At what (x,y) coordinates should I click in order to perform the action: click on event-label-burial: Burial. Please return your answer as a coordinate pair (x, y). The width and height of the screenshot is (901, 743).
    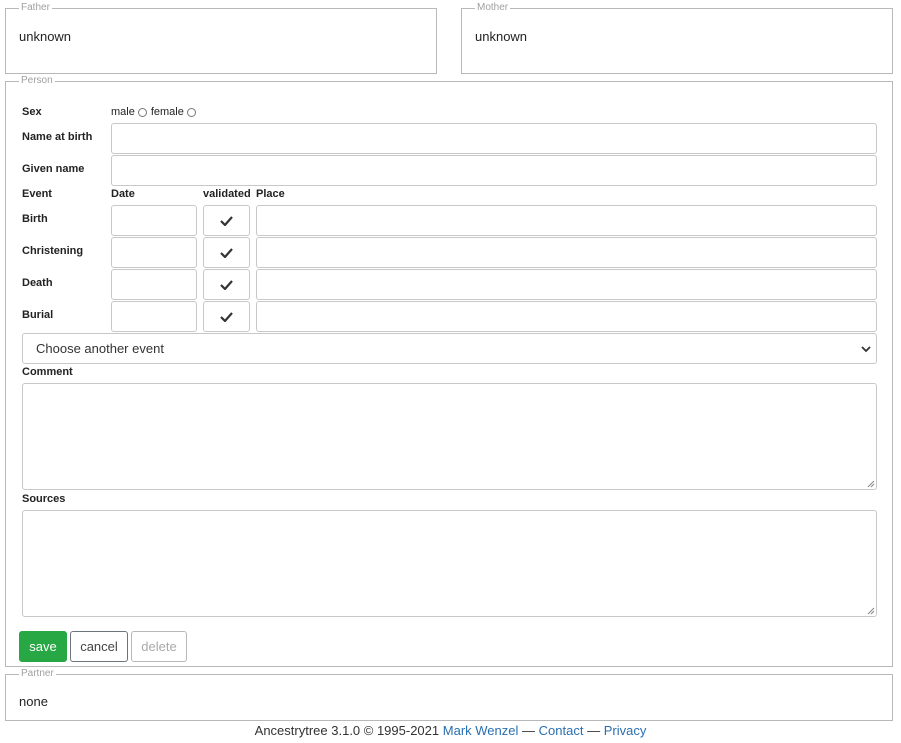
    Looking at the image, I should click on (38, 315).